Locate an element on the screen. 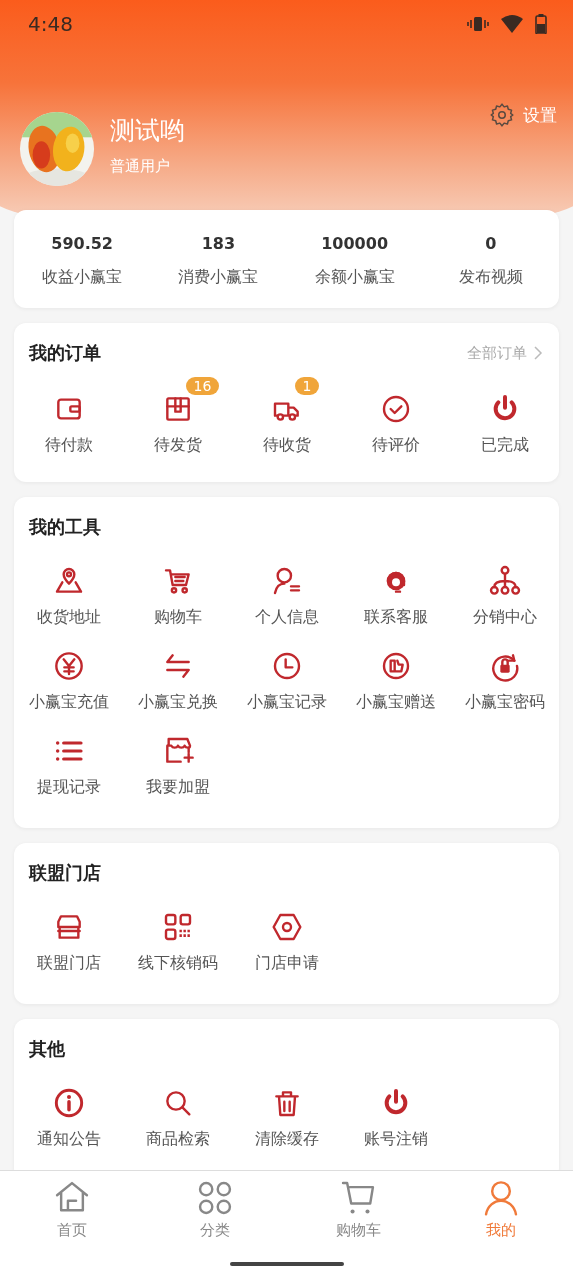 The height and width of the screenshot is (1277, 573). menu-item: 通知公告 is located at coordinates (68, 1118).